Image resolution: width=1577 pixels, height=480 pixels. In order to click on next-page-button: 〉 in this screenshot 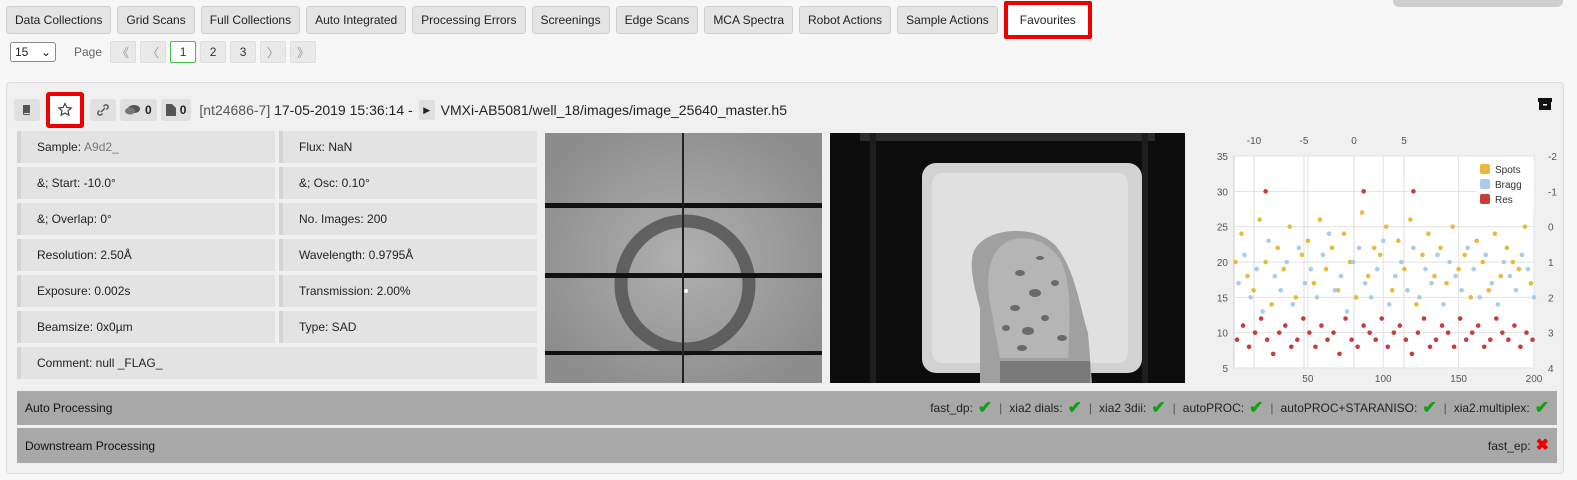, I will do `click(273, 52)`.